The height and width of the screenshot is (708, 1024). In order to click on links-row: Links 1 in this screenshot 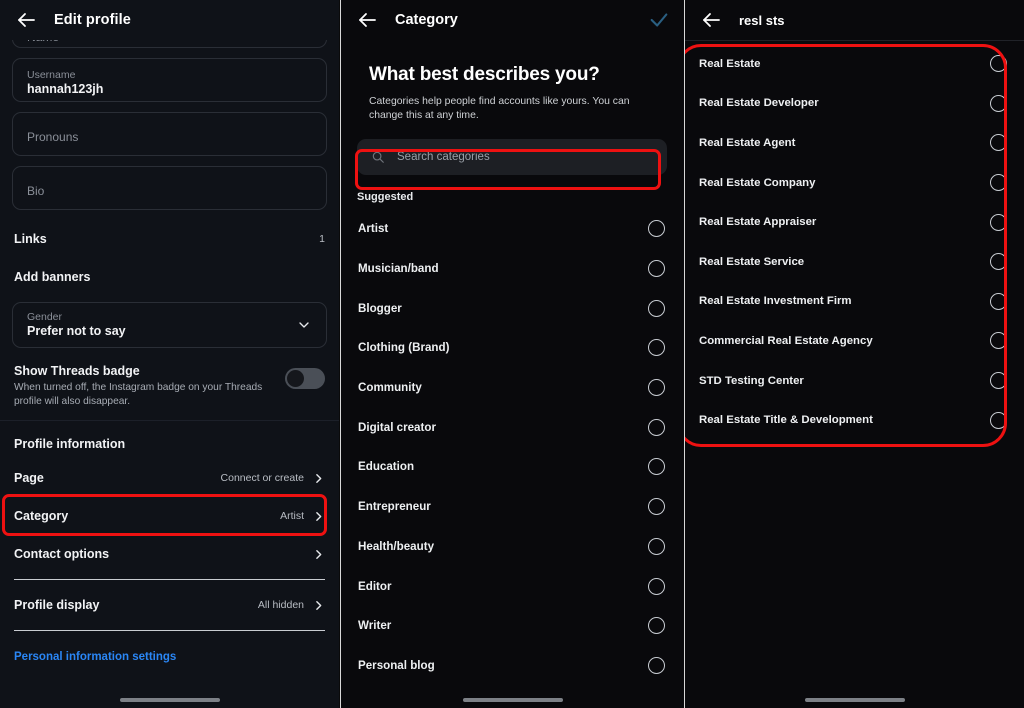, I will do `click(169, 239)`.